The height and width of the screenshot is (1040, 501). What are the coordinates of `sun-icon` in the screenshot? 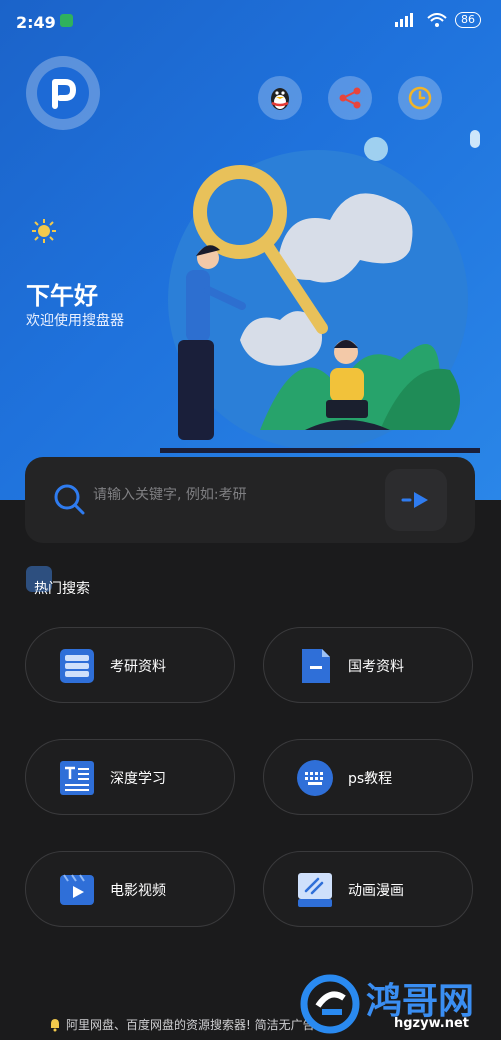 It's located at (44, 231).